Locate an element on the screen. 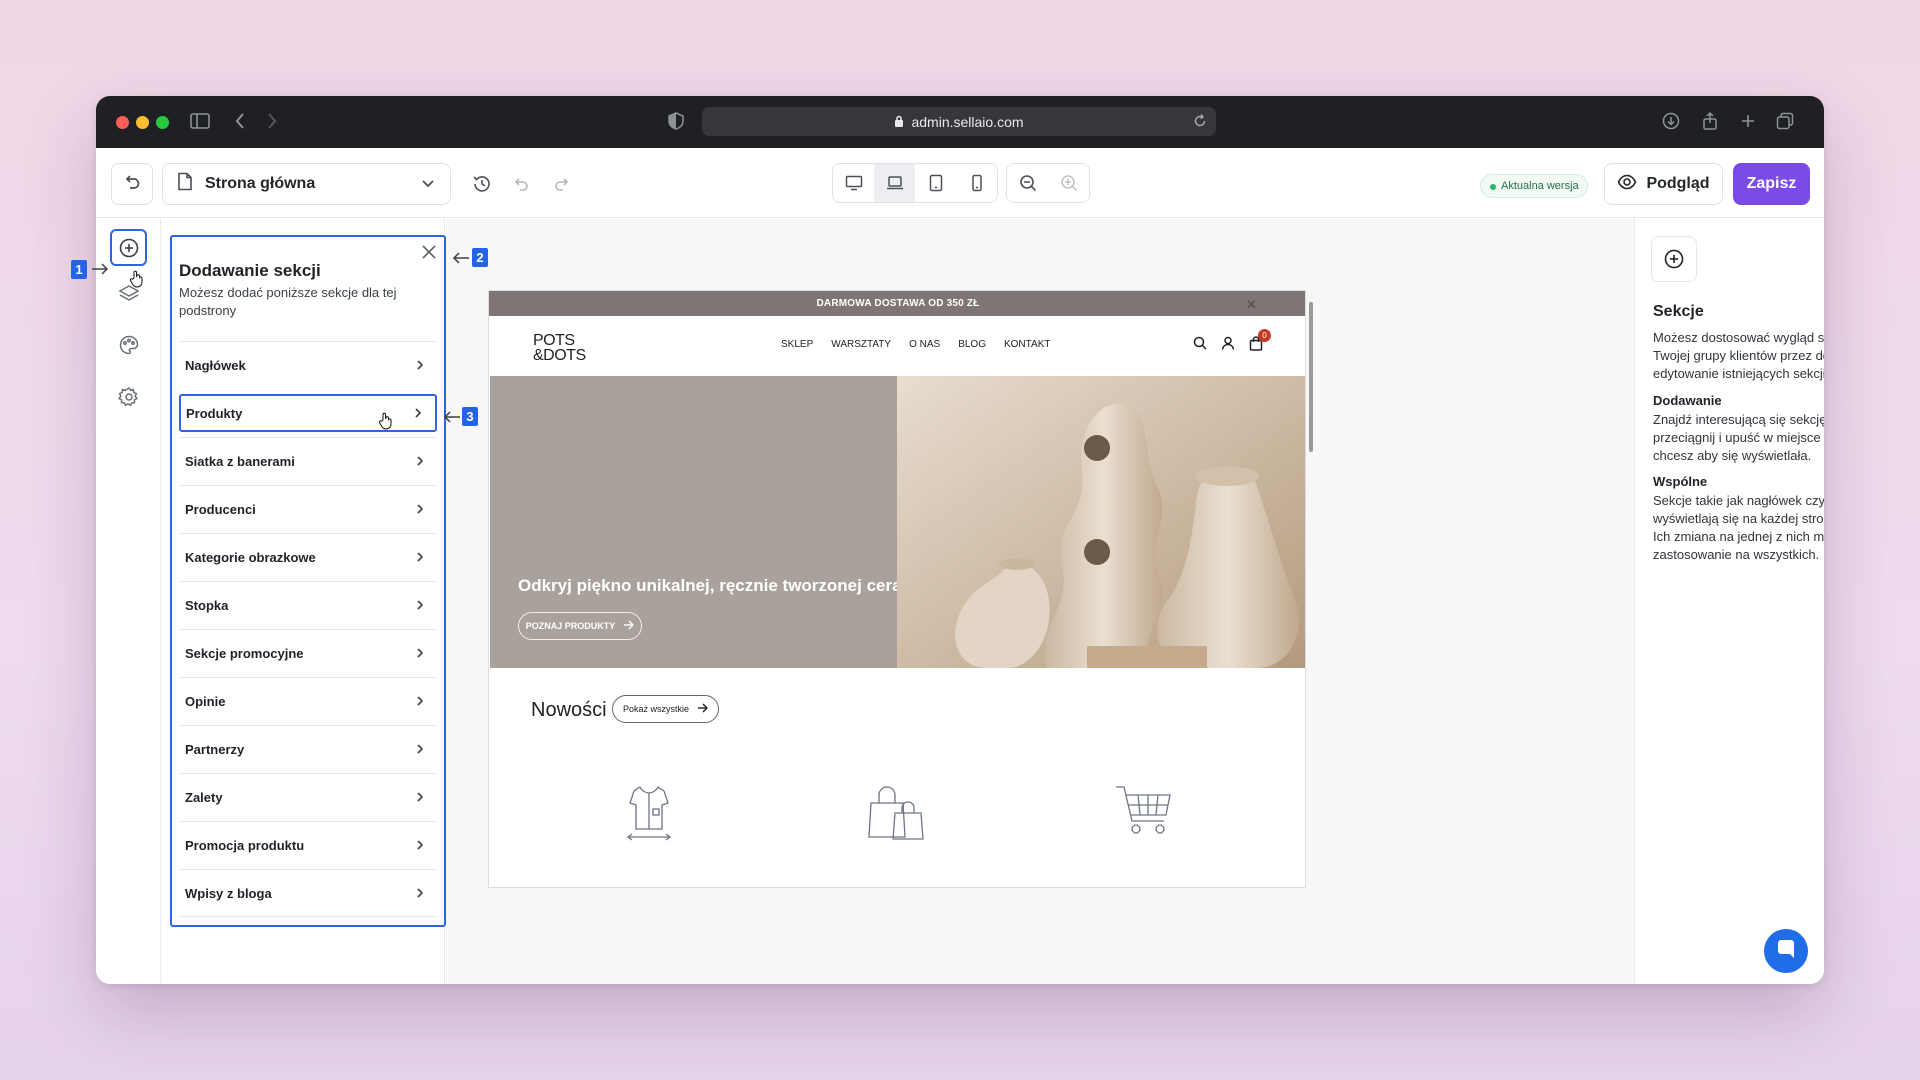 This screenshot has height=1080, width=1920. user-icon is located at coordinates (1228, 346).